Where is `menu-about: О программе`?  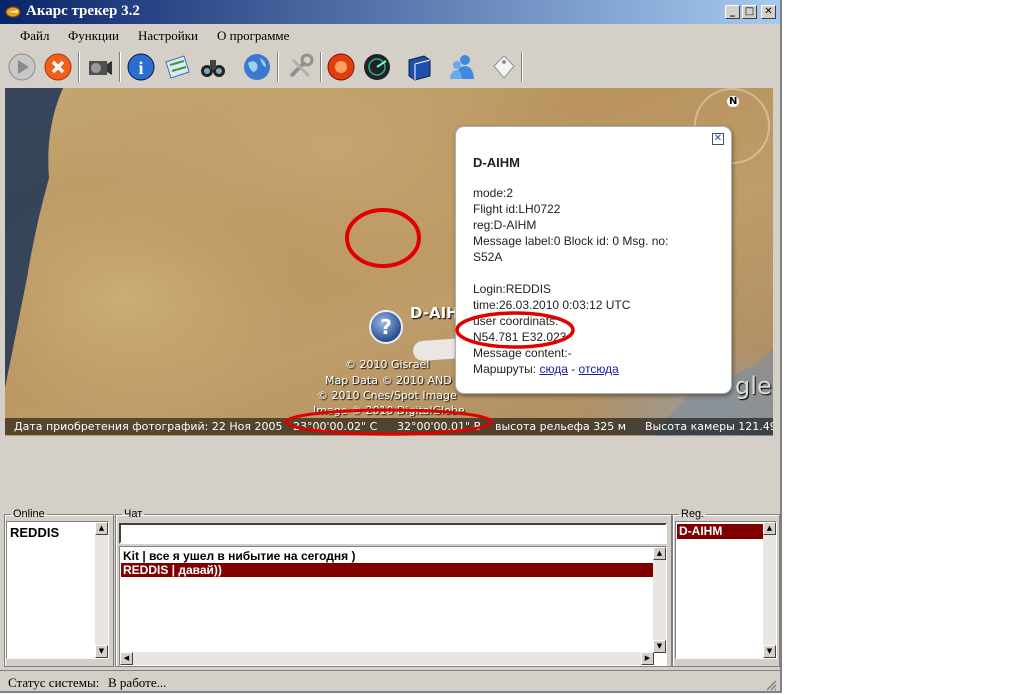
menu-about: О программе is located at coordinates (253, 36).